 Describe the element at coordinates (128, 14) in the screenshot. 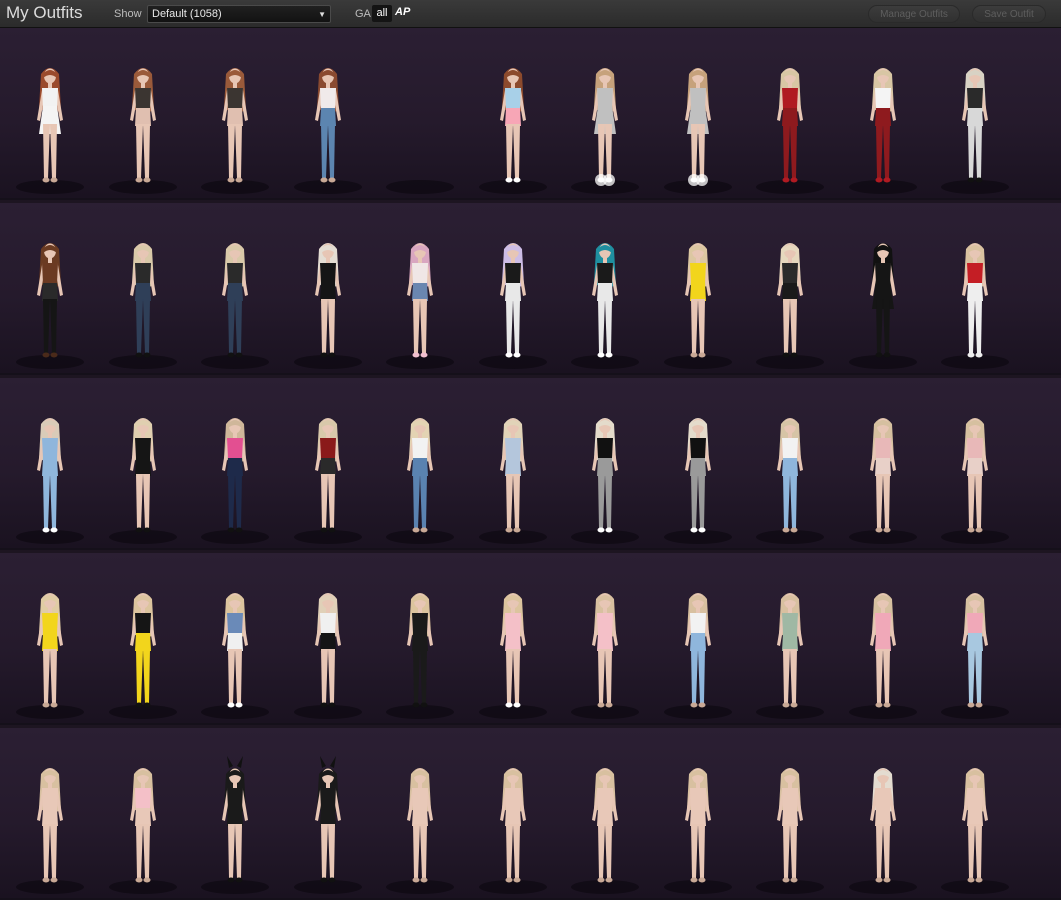

I see `show-label: Show` at that location.